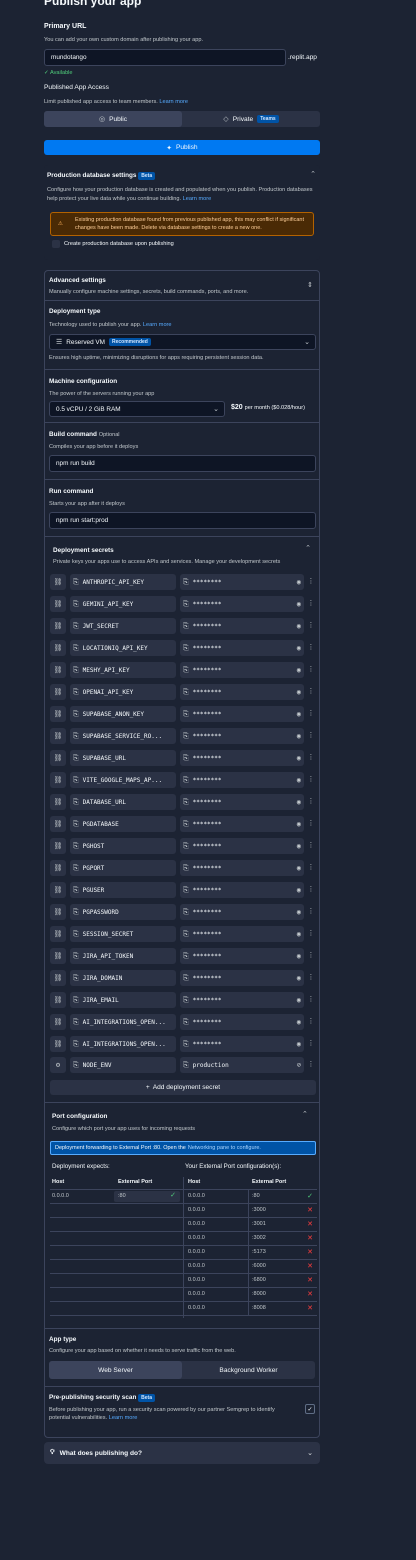 This screenshot has width=416, height=1560. What do you see at coordinates (165, 57) in the screenshot?
I see `primary-url-input: mundotango` at bounding box center [165, 57].